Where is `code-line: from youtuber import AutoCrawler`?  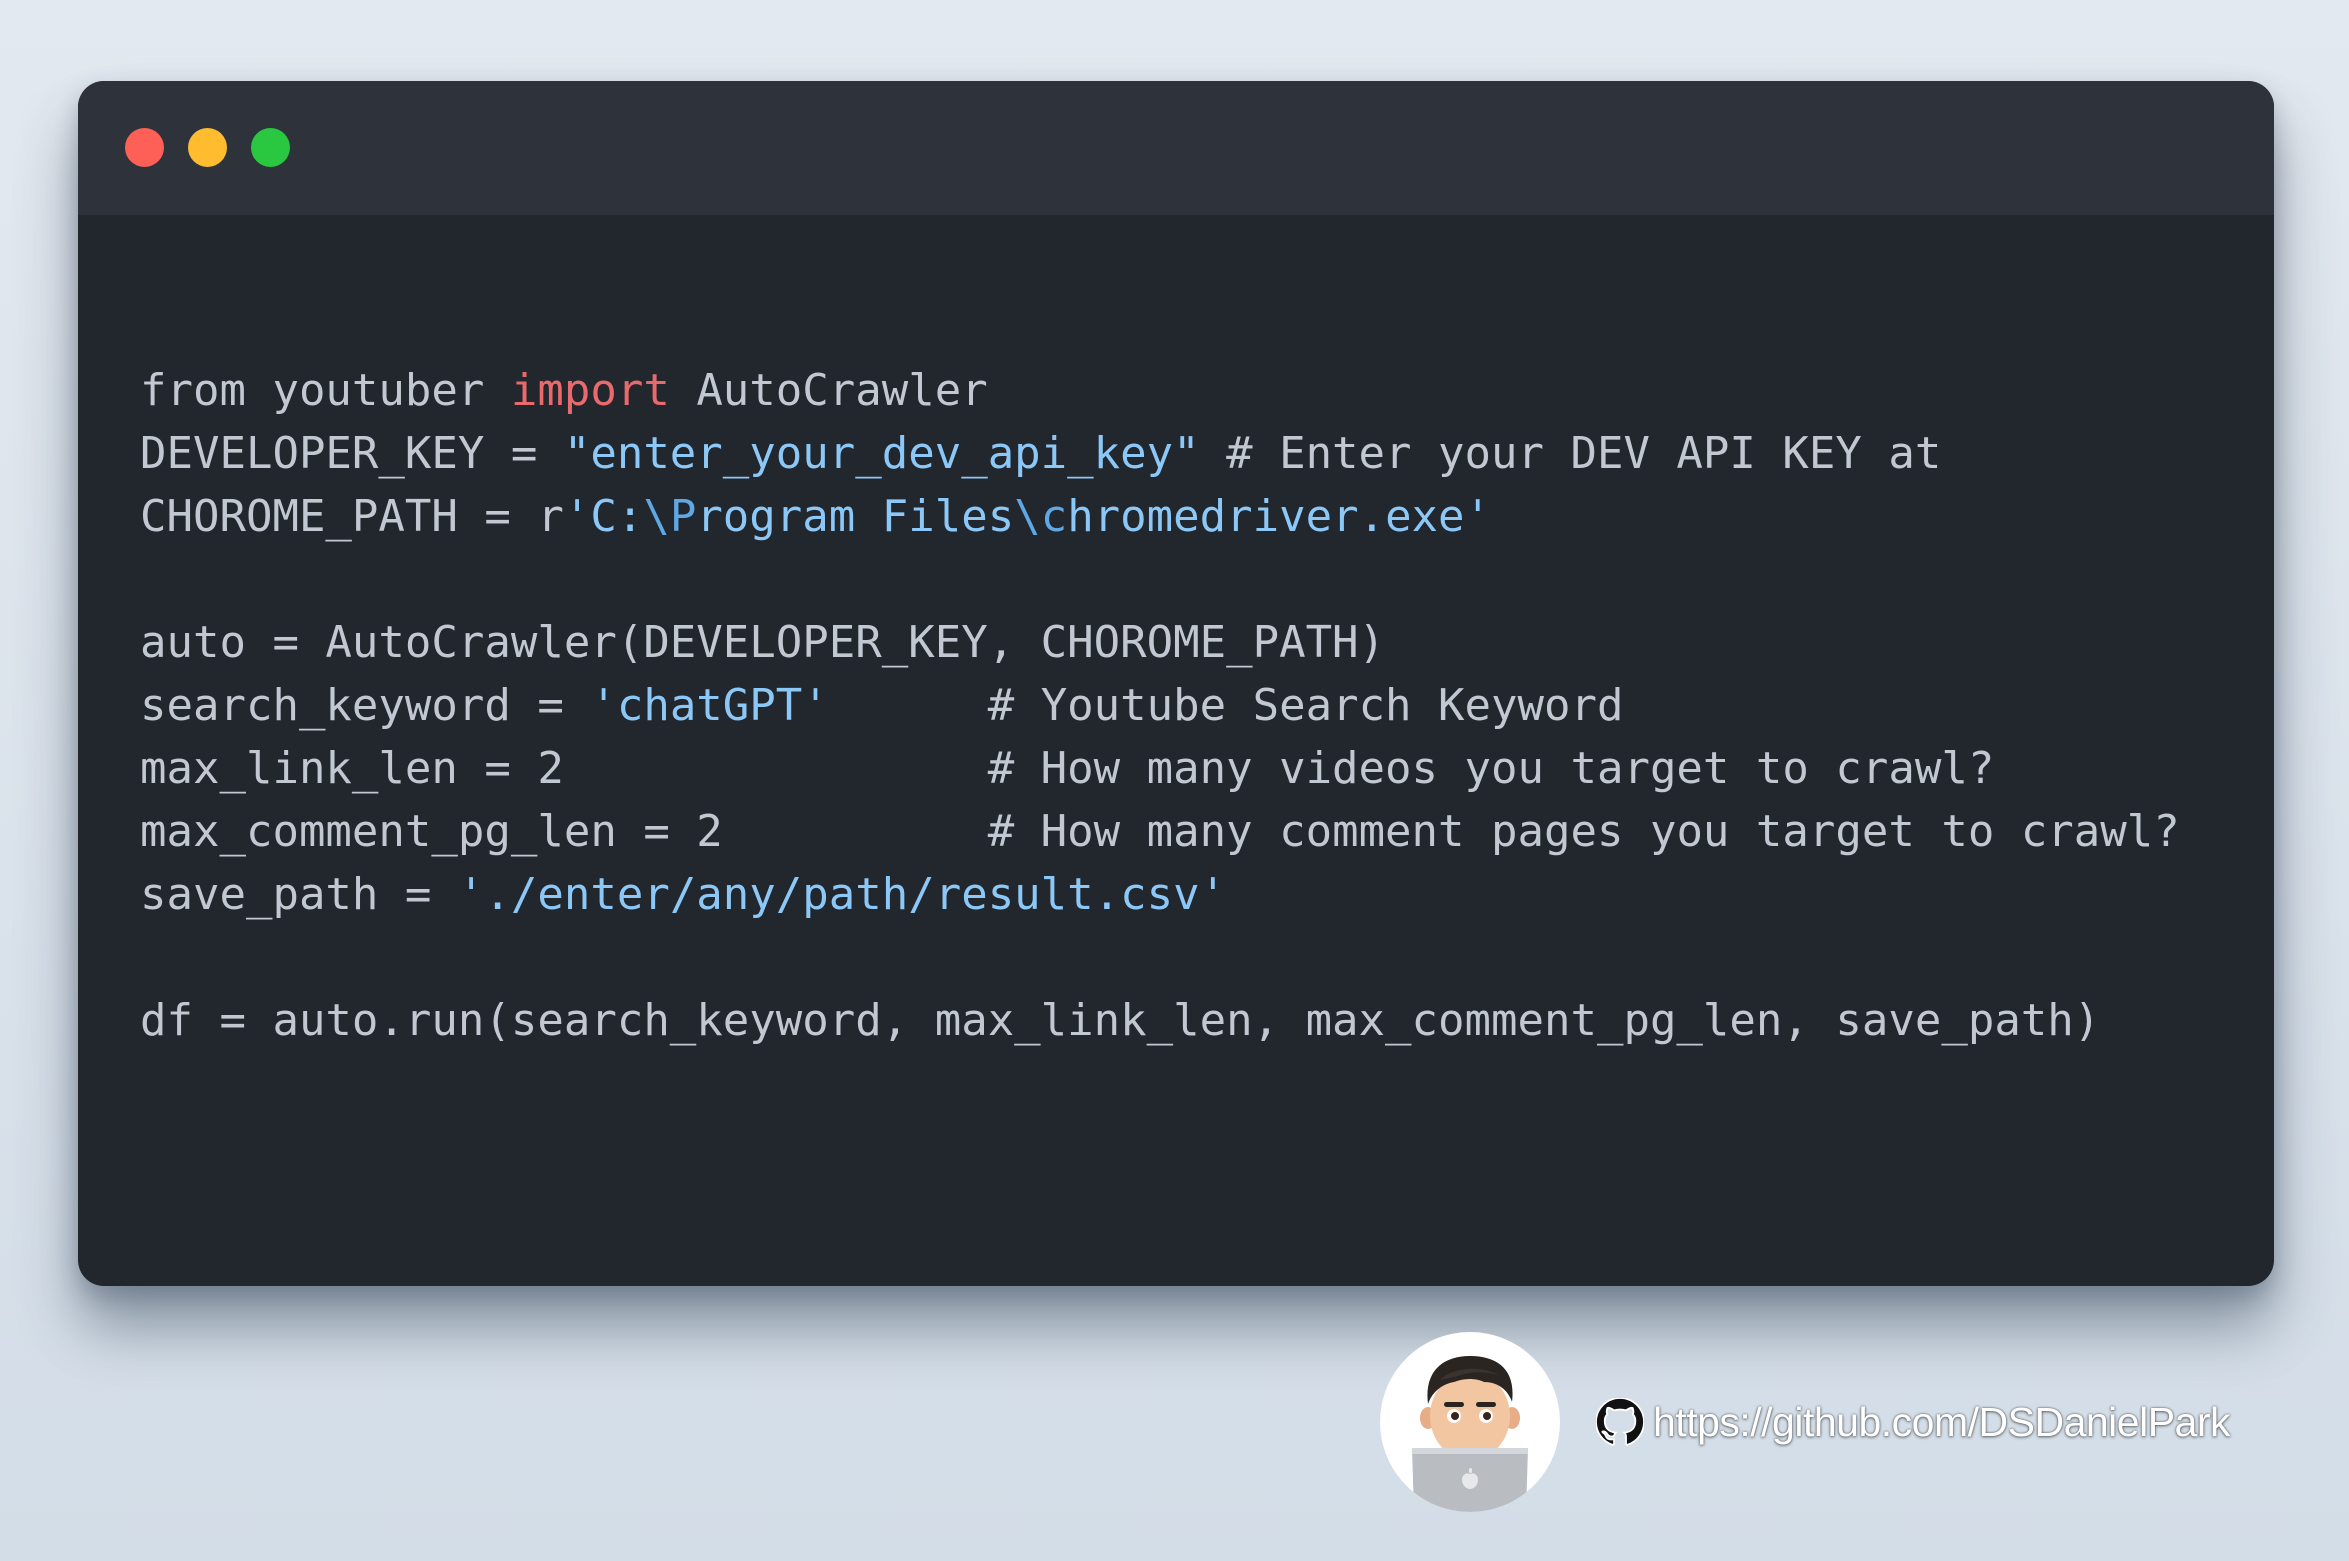
code-line: from youtuber import AutoCrawler is located at coordinates (1160, 390).